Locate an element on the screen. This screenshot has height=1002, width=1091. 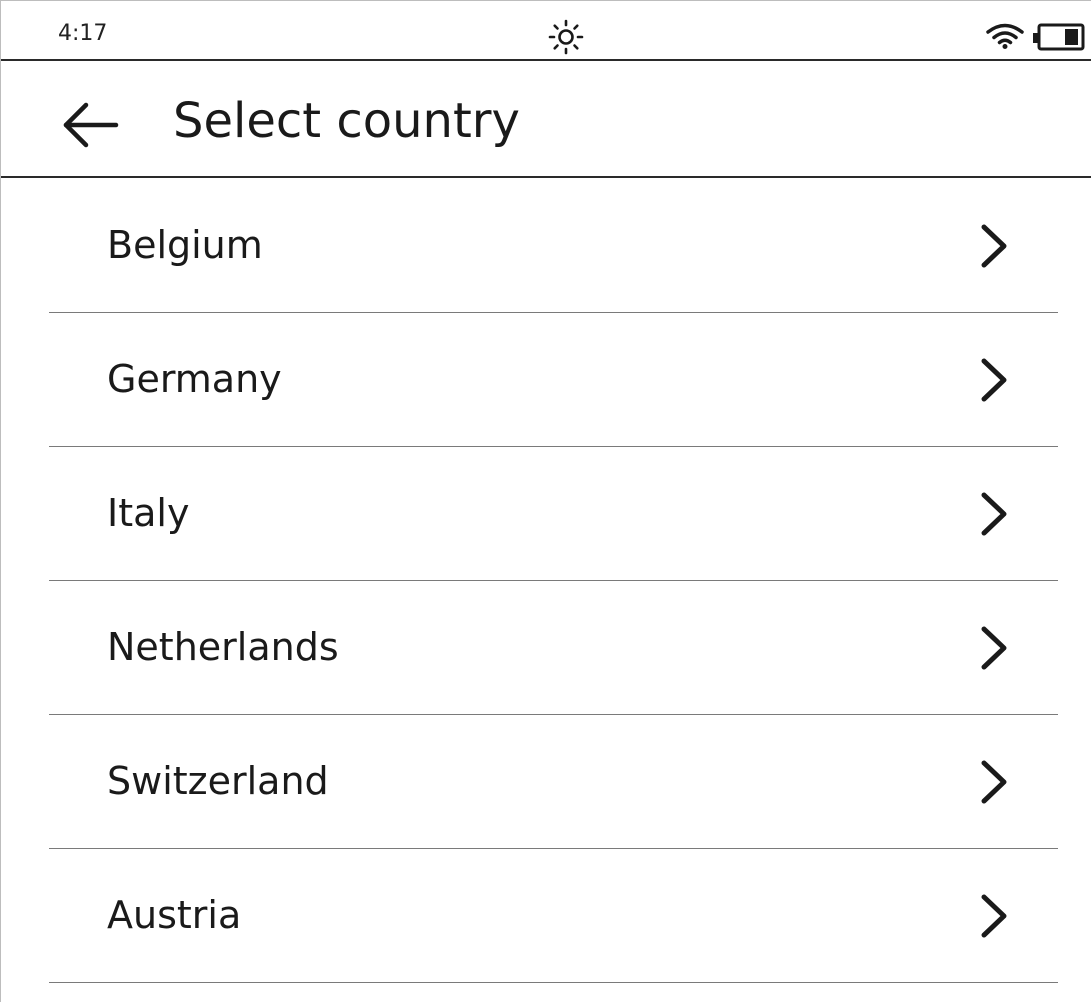
wifi-icon is located at coordinates (1005, 36).